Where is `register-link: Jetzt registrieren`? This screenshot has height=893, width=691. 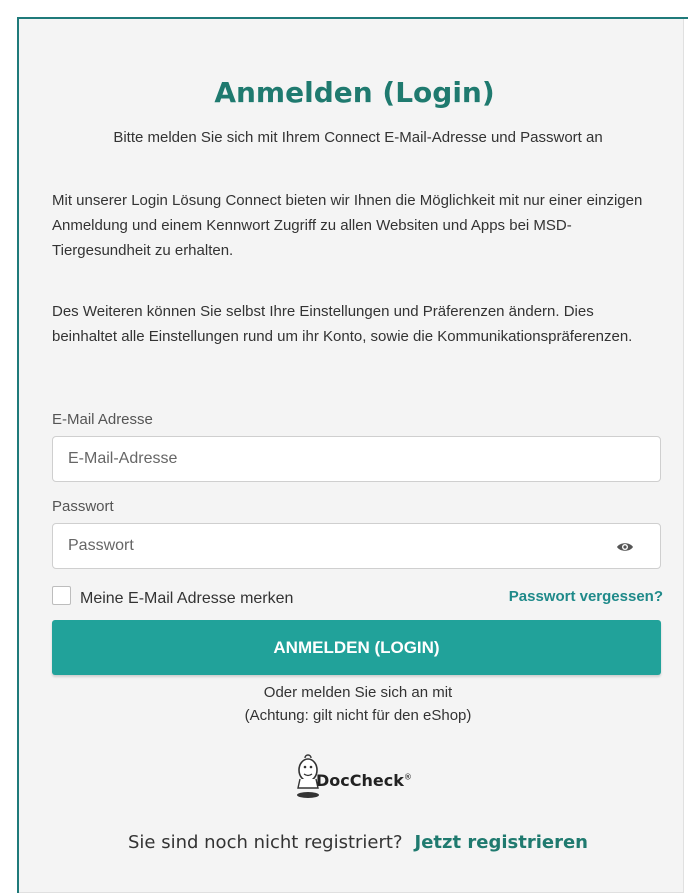
register-link: Jetzt registrieren is located at coordinates (501, 842).